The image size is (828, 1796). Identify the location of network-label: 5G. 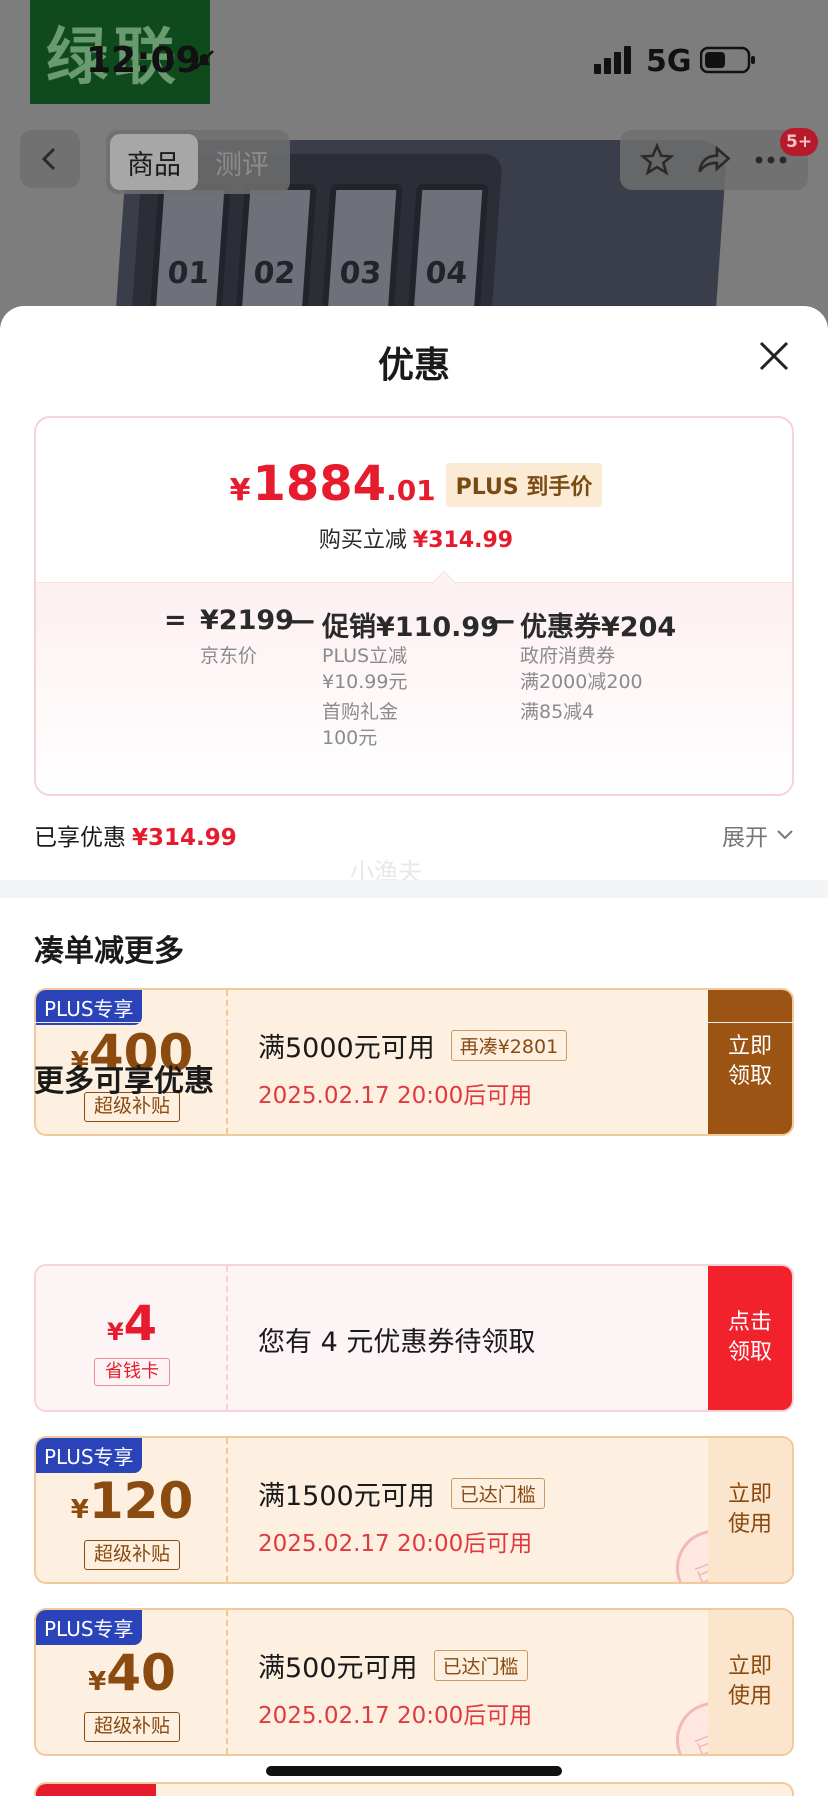
(669, 61).